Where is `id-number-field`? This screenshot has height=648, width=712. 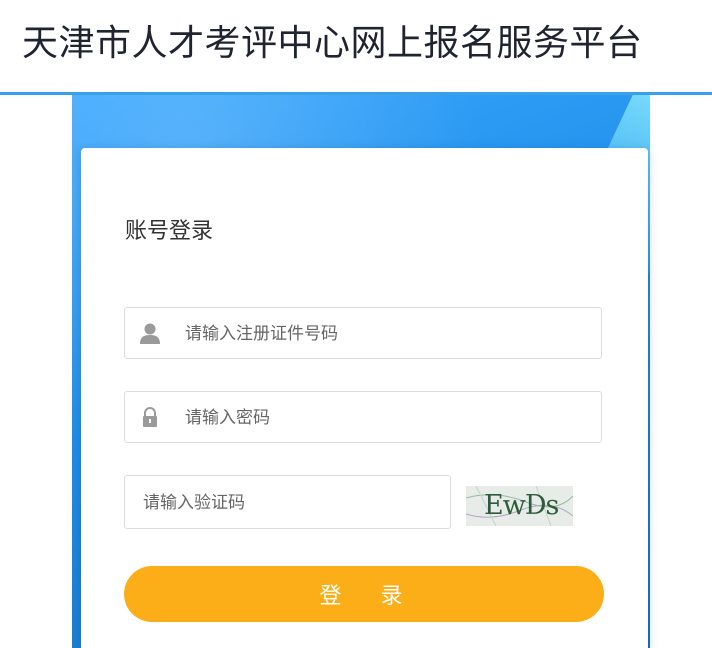
id-number-field is located at coordinates (363, 333).